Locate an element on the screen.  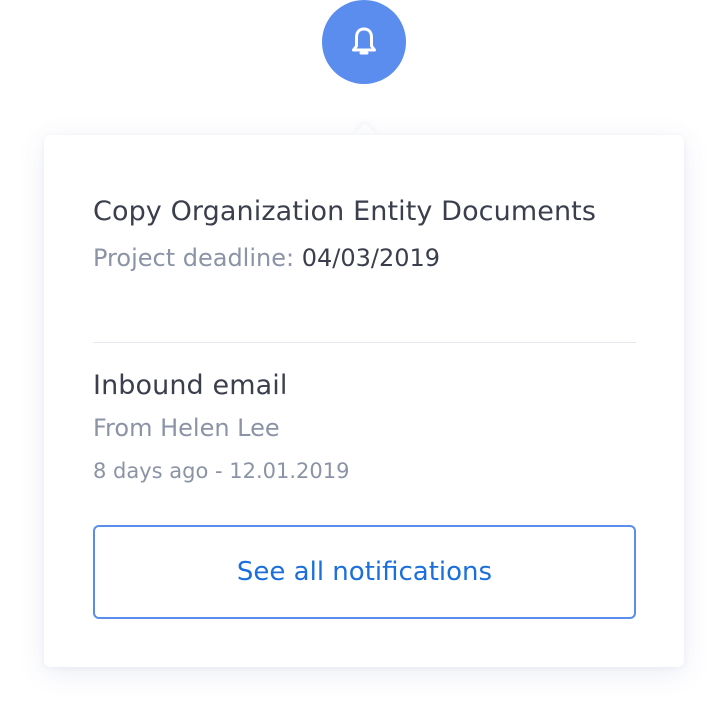
notification-timestamp: 8 days ago - 12.01.2019 is located at coordinates (221, 471).